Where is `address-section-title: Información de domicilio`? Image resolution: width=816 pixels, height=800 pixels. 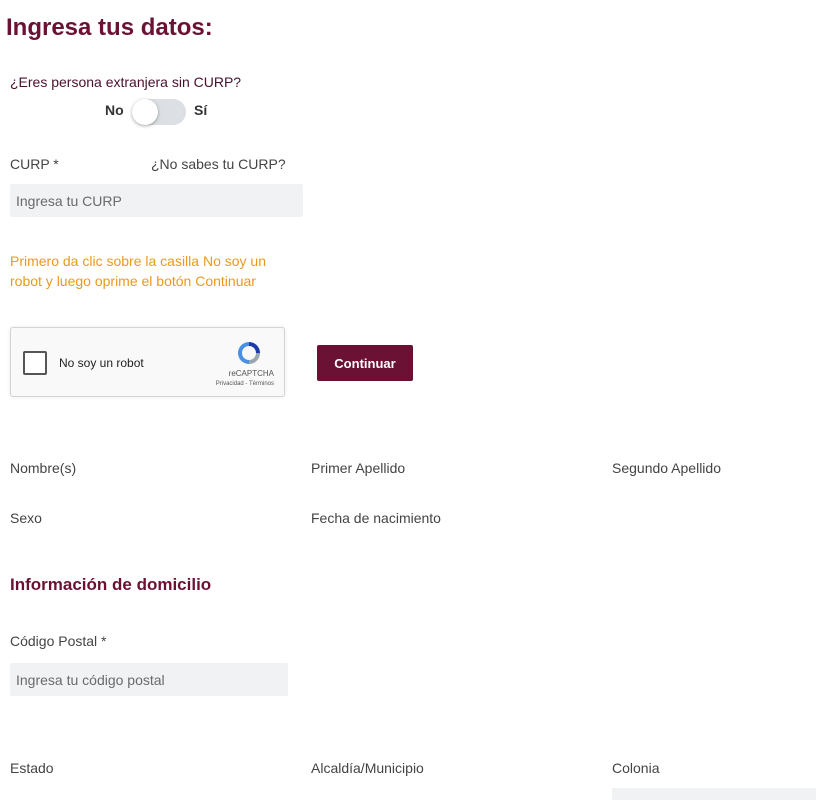 address-section-title: Información de domicilio is located at coordinates (111, 584).